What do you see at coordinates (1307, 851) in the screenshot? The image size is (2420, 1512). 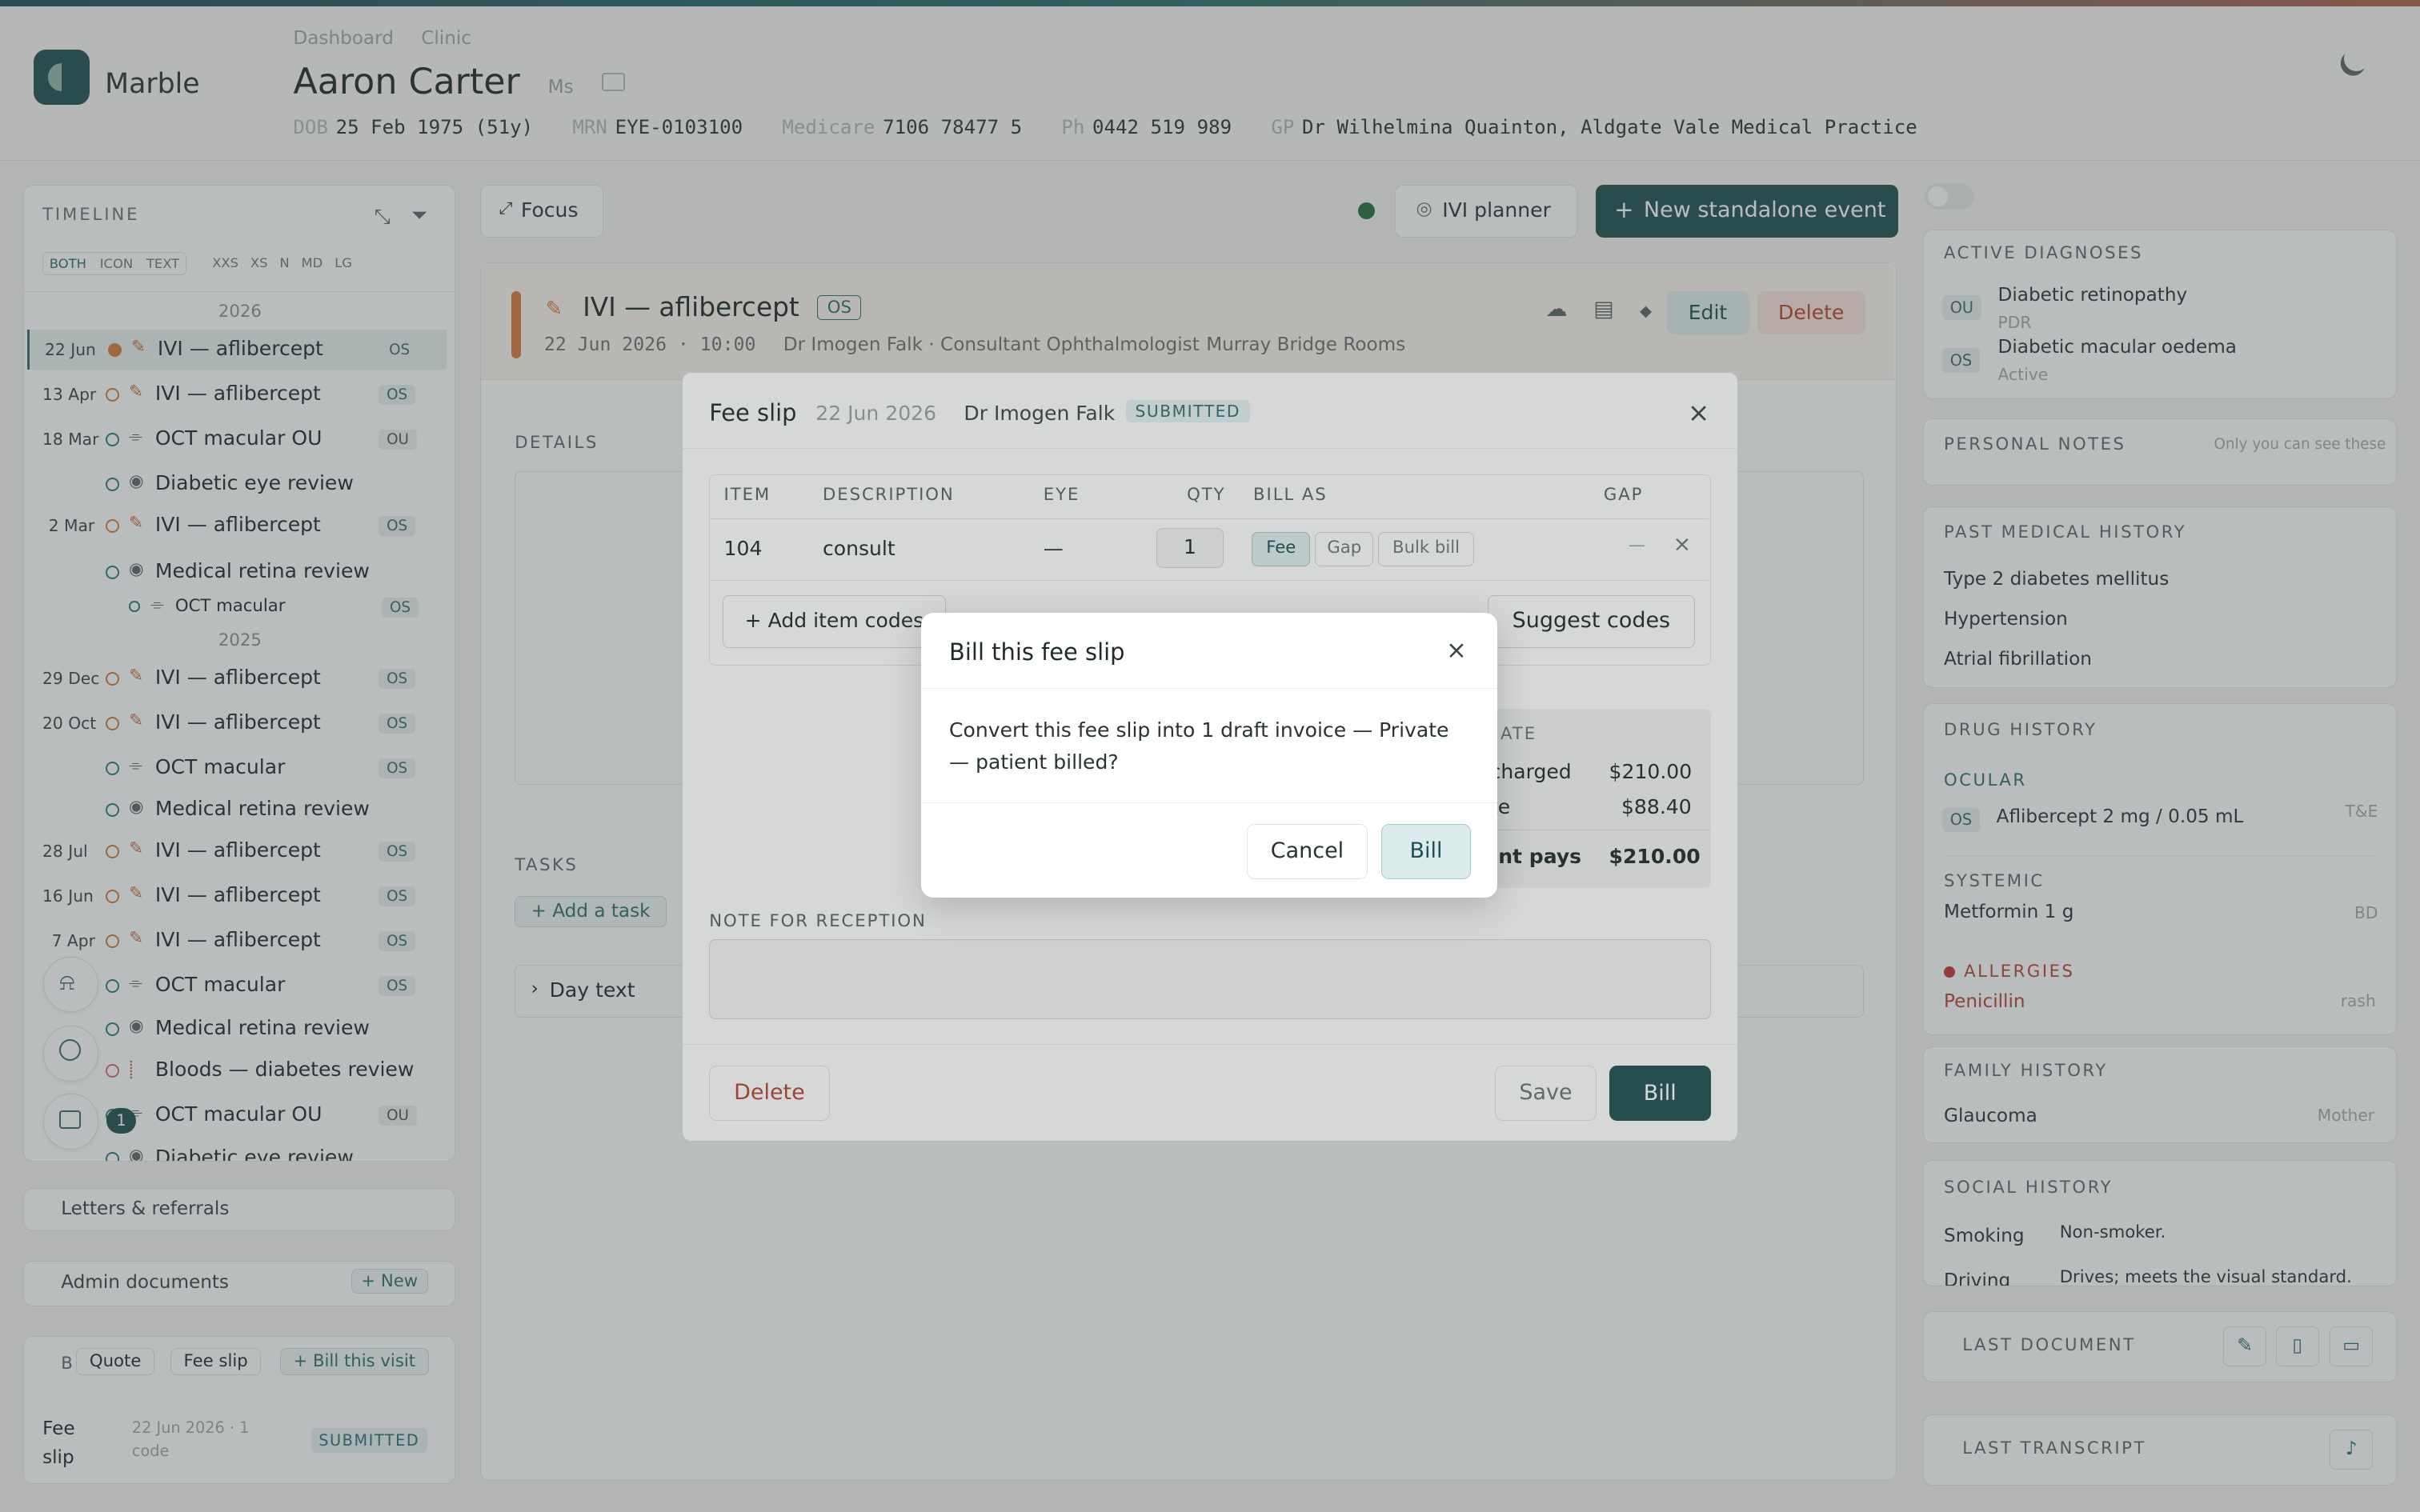 I see `cancel-button: Cancel` at bounding box center [1307, 851].